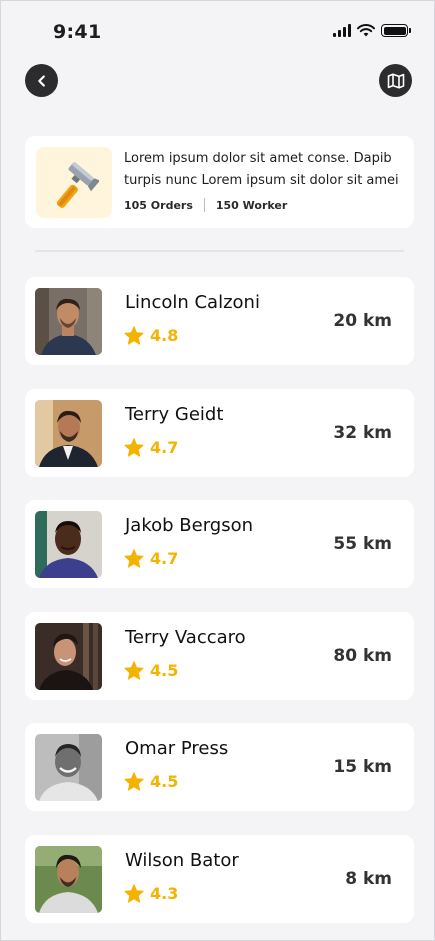 The width and height of the screenshot is (435, 941). What do you see at coordinates (217, 29) in the screenshot?
I see `status-bar: 9:41` at bounding box center [217, 29].